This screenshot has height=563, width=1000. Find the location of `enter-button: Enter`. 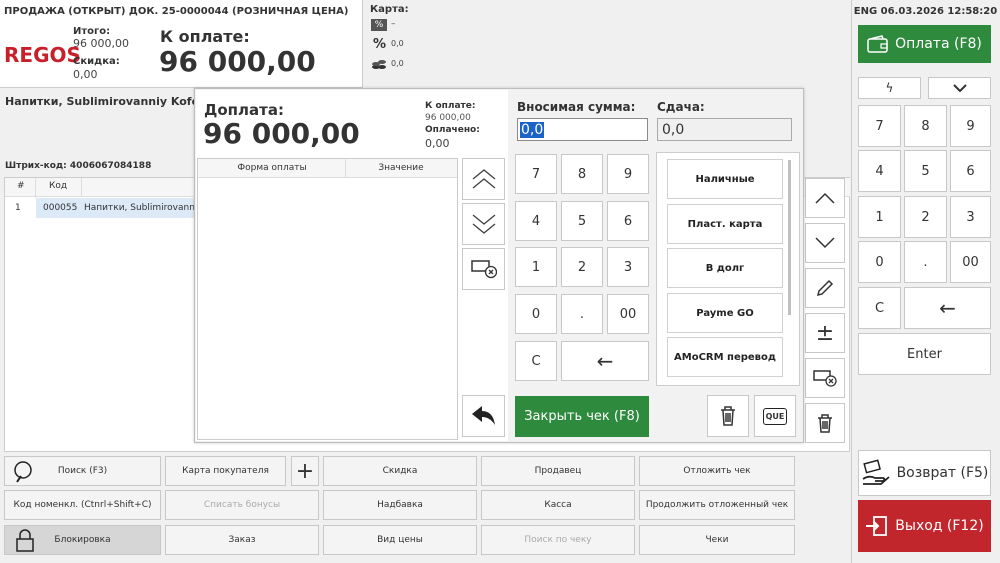

enter-button: Enter is located at coordinates (924, 354).